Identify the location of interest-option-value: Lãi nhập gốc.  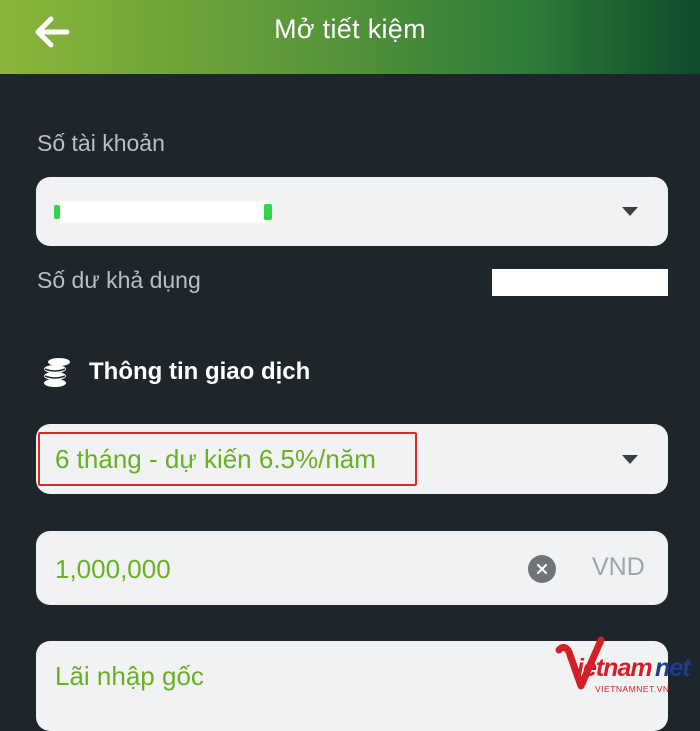
(129, 676).